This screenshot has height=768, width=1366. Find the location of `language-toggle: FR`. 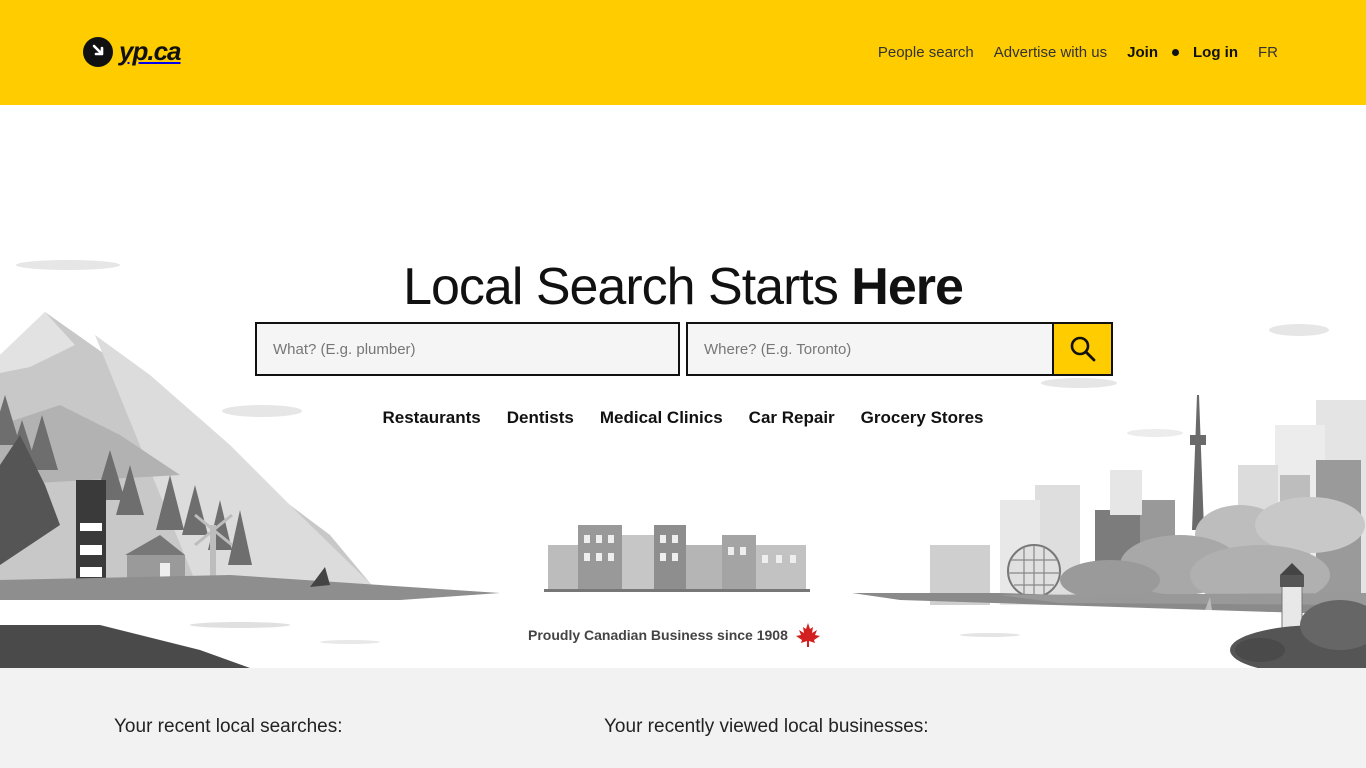

language-toggle: FR is located at coordinates (1268, 52).